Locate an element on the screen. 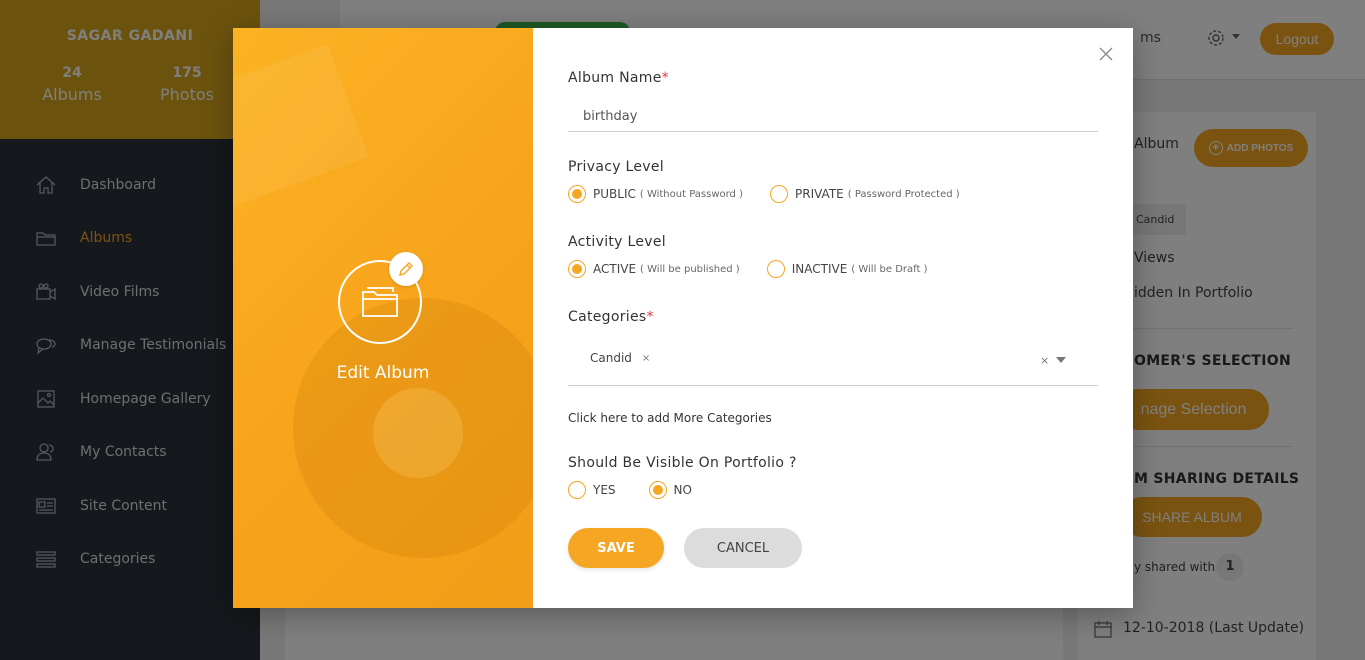 This screenshot has width=1365, height=660. pencil-icon is located at coordinates (406, 269).